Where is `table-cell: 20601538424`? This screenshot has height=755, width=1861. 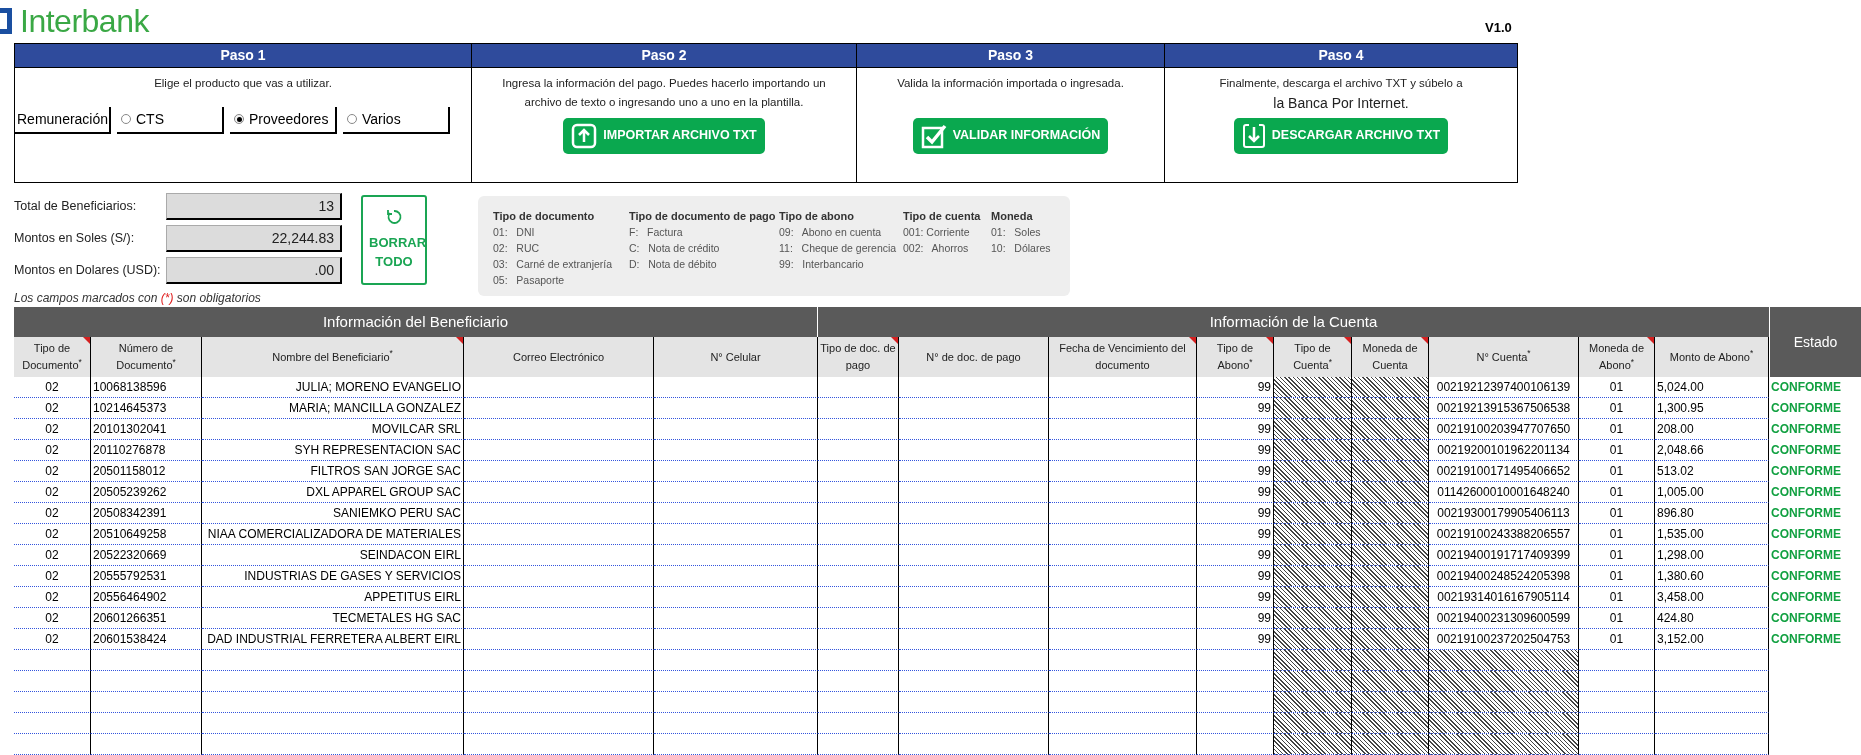
table-cell: 20601538424 is located at coordinates (146, 639).